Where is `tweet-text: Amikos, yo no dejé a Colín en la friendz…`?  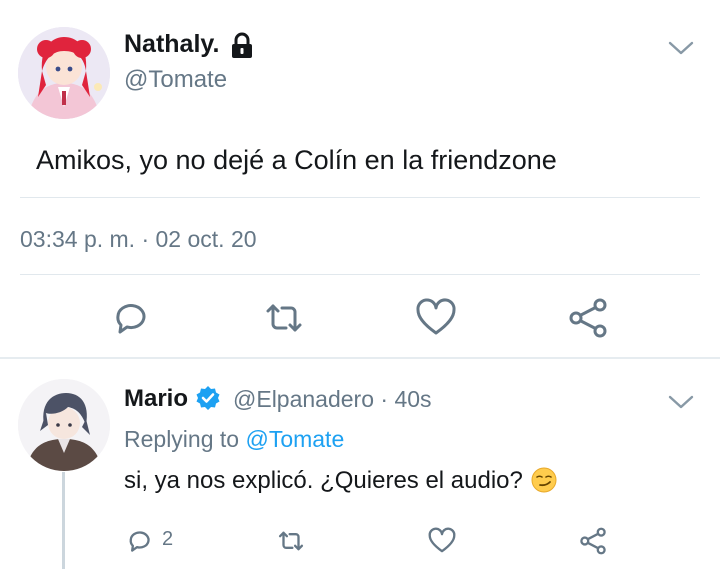
tweet-text: Amikos, yo no dejé a Colín en la friendz… is located at coordinates (296, 160).